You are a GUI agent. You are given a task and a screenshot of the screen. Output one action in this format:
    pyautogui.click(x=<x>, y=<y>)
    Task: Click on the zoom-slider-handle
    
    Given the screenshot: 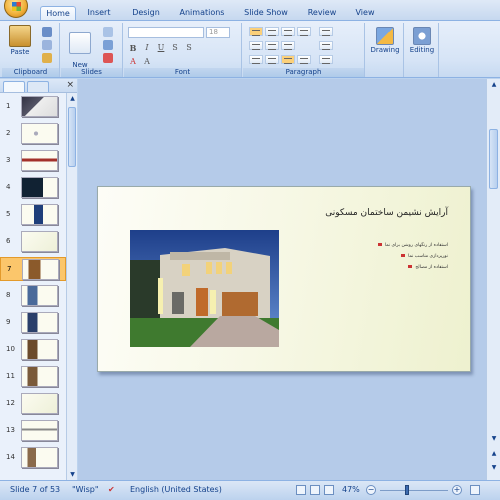 What is the action you would take?
    pyautogui.click(x=407, y=490)
    